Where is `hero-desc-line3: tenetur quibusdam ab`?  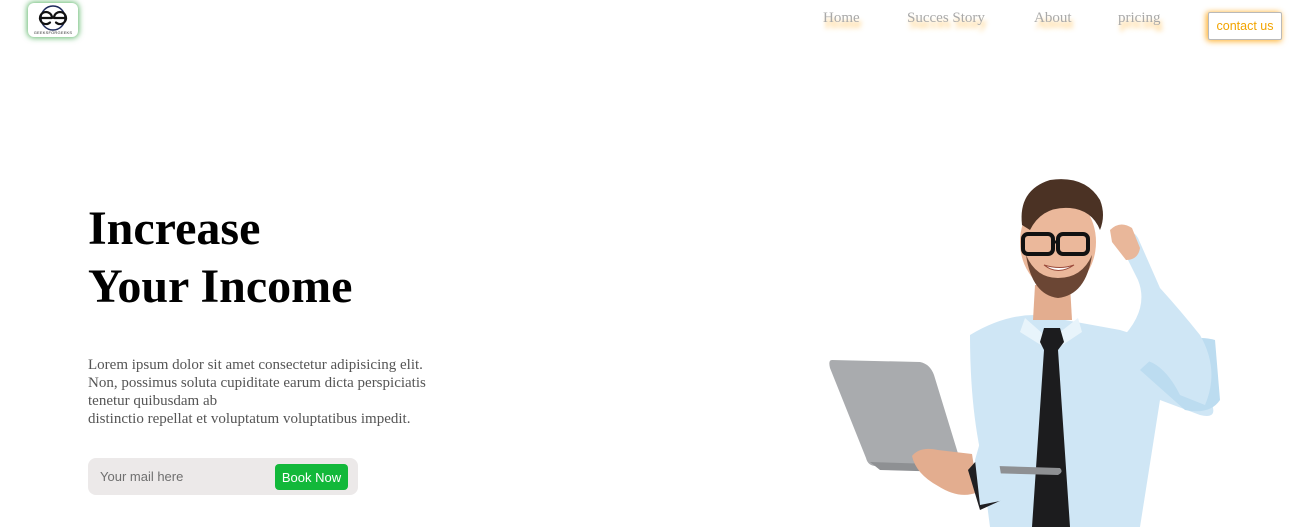
hero-desc-line3: tenetur quibusdam ab is located at coordinates (153, 401).